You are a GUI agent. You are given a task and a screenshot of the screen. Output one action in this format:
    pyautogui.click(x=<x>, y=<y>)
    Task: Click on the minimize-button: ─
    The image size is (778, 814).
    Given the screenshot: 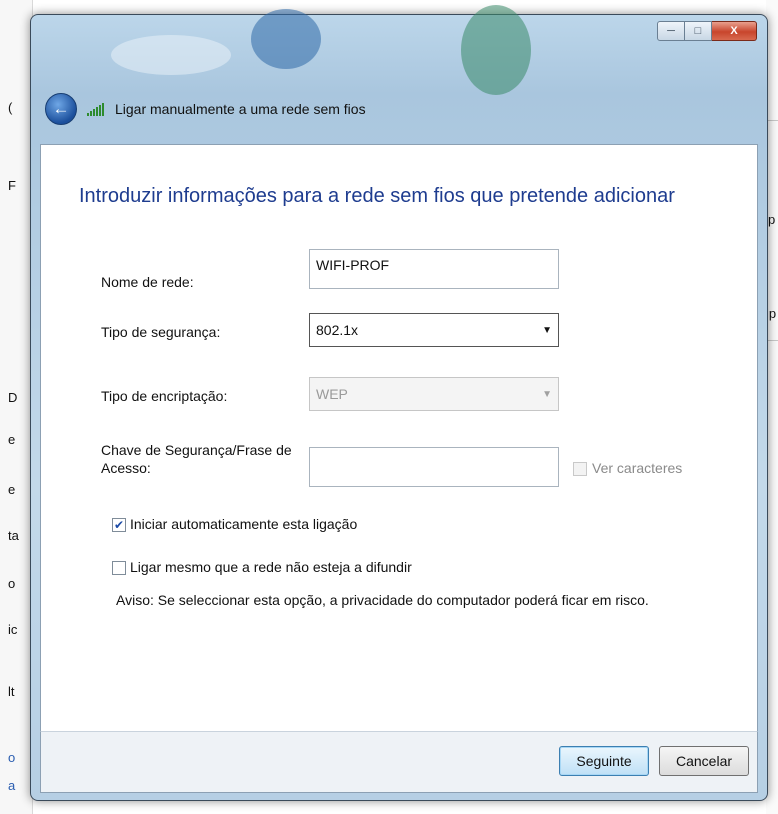 What is the action you would take?
    pyautogui.click(x=671, y=31)
    